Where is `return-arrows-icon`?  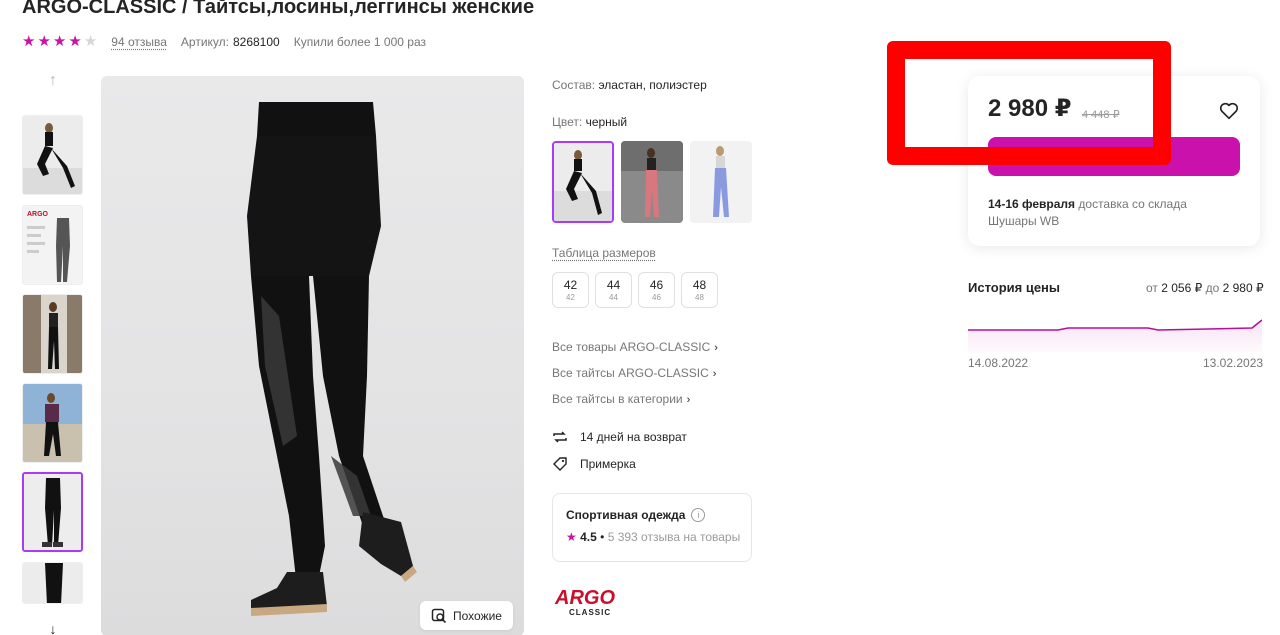 return-arrows-icon is located at coordinates (560, 437).